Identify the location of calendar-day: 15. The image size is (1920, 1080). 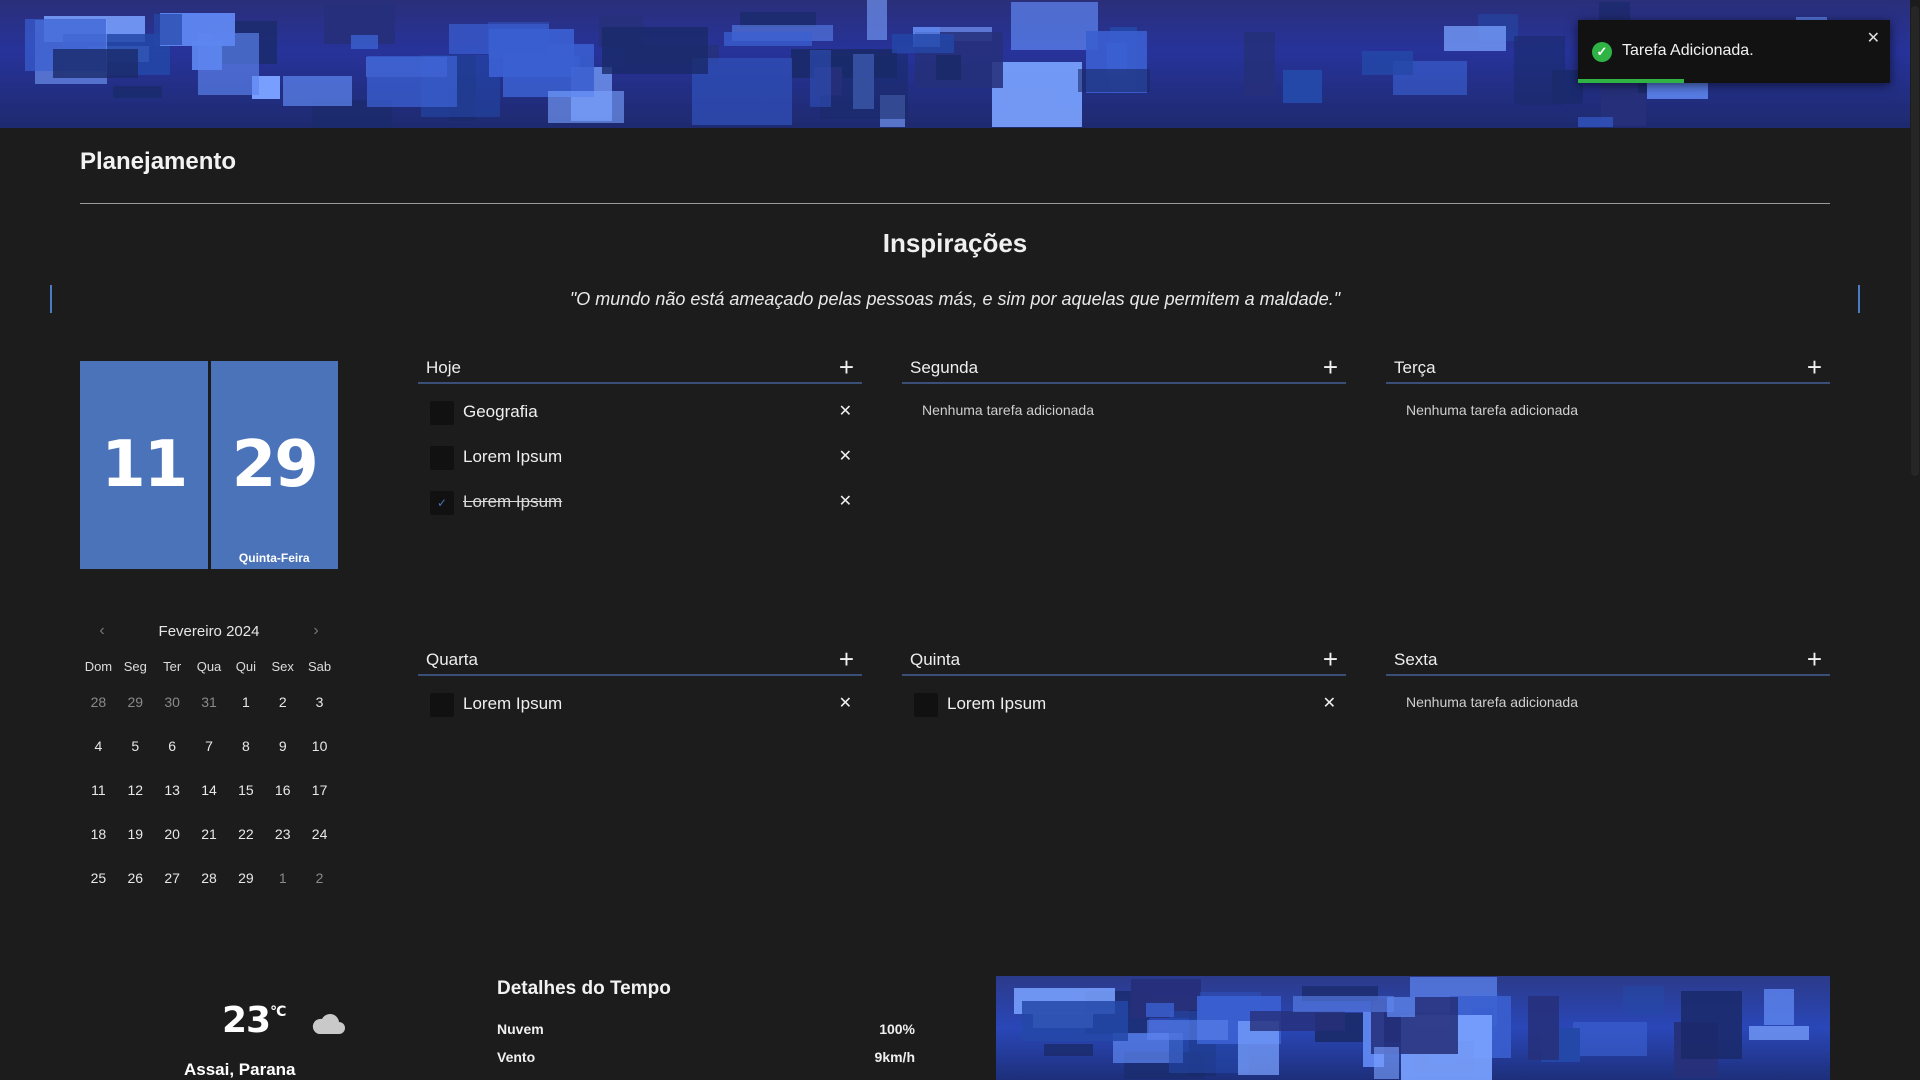
(245, 790).